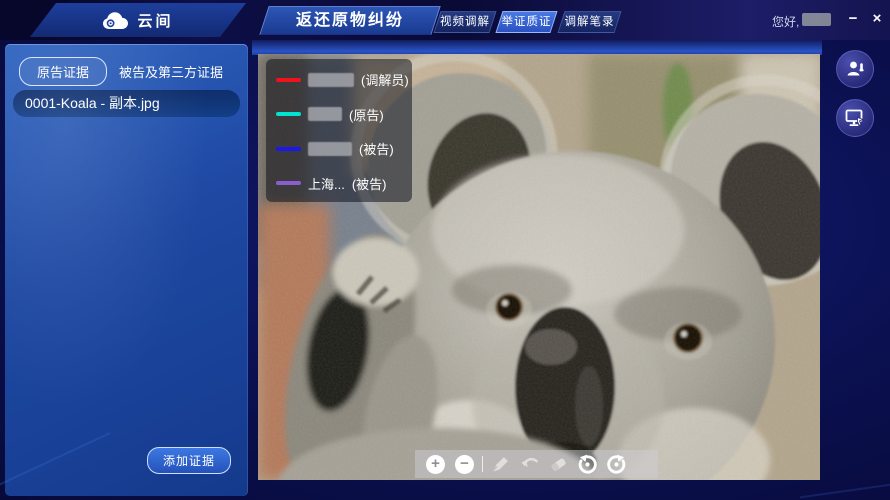  What do you see at coordinates (325, 114) in the screenshot?
I see `plaintiff-name-redacted` at bounding box center [325, 114].